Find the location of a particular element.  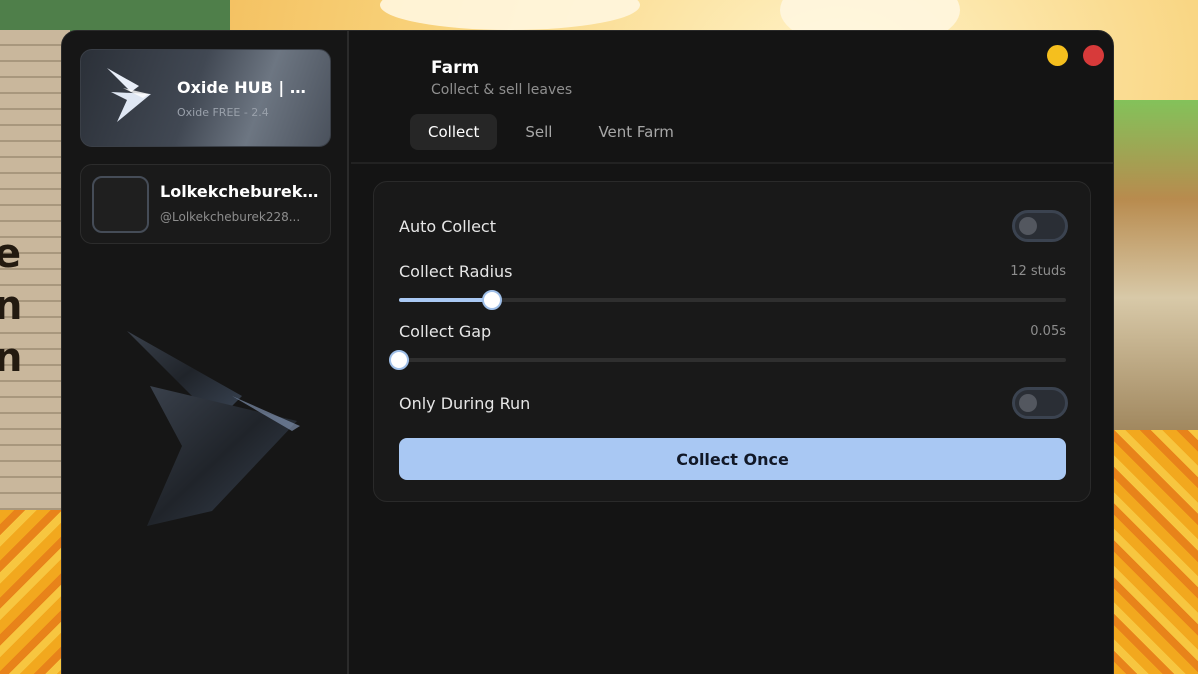

tab-sell: Sell is located at coordinates (538, 132).